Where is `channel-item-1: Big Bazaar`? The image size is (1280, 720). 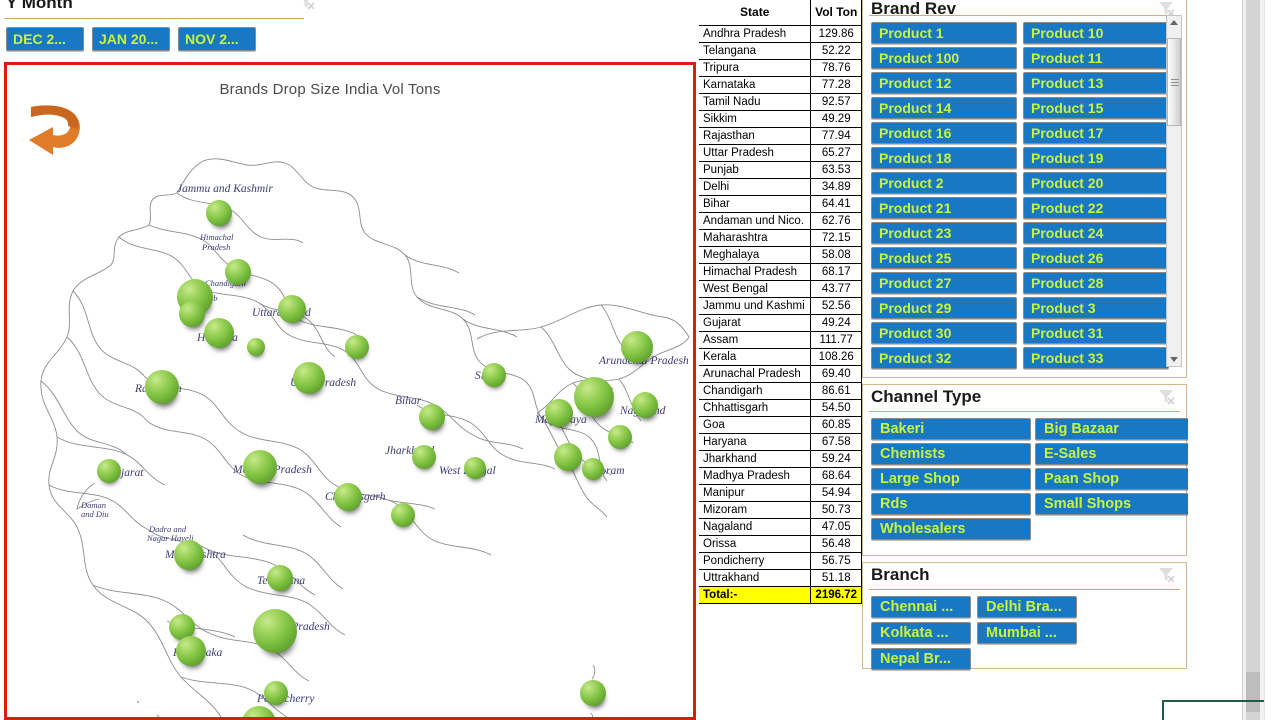 channel-item-1: Big Bazaar is located at coordinates (1115, 429).